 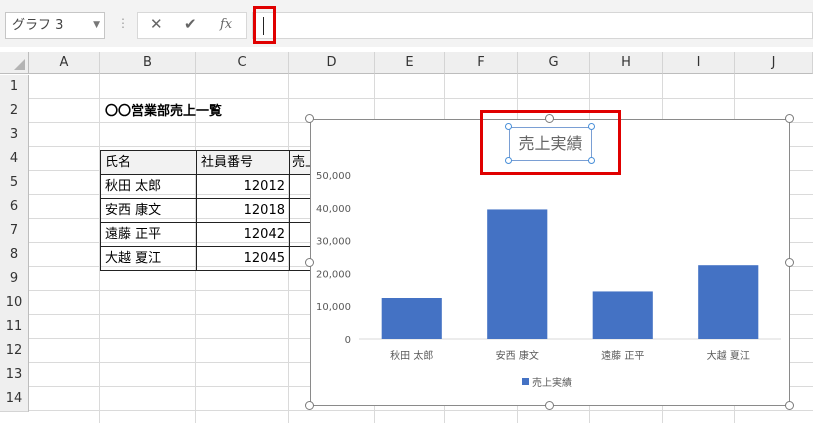 I want to click on row-header: 5, so click(x=14, y=183).